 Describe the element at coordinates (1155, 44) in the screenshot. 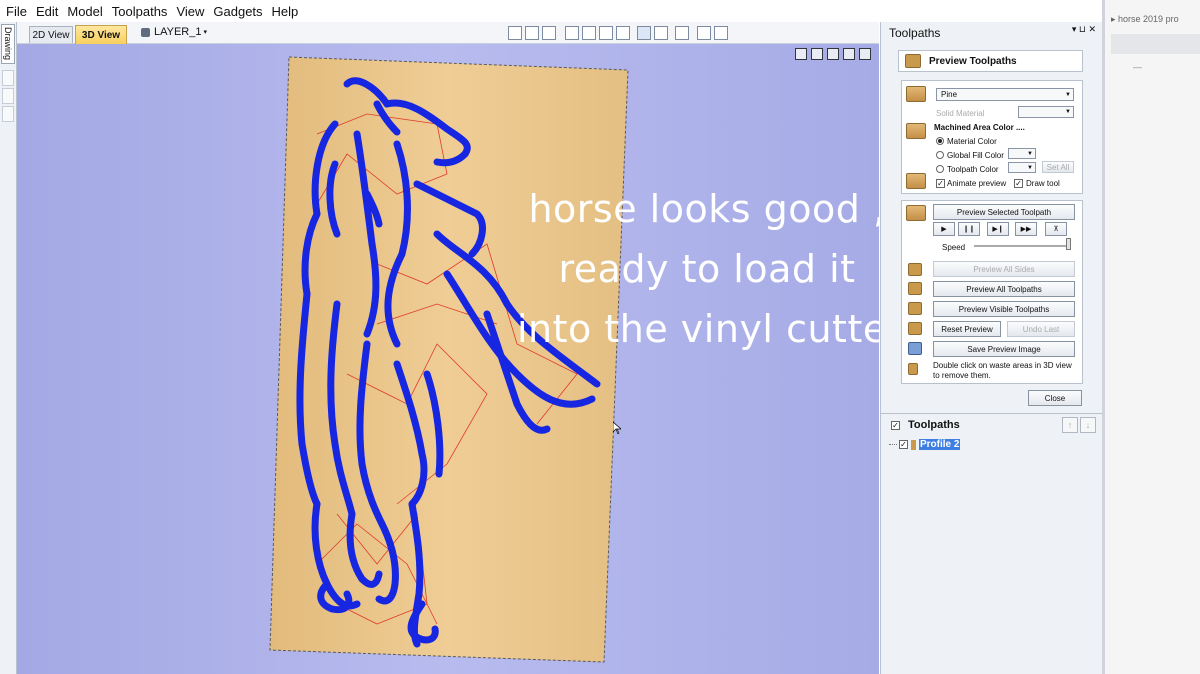

I see `background-window-bar` at that location.